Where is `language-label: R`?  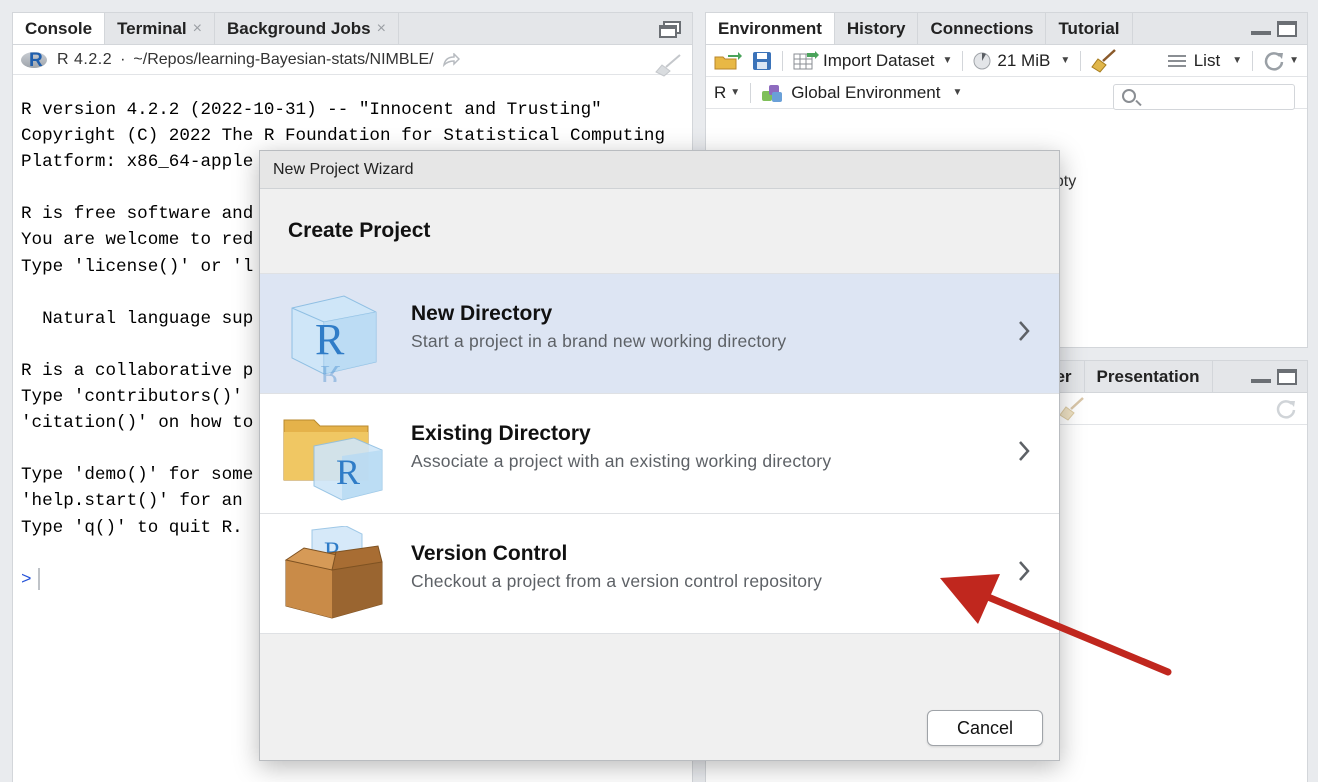
language-label: R is located at coordinates (720, 92).